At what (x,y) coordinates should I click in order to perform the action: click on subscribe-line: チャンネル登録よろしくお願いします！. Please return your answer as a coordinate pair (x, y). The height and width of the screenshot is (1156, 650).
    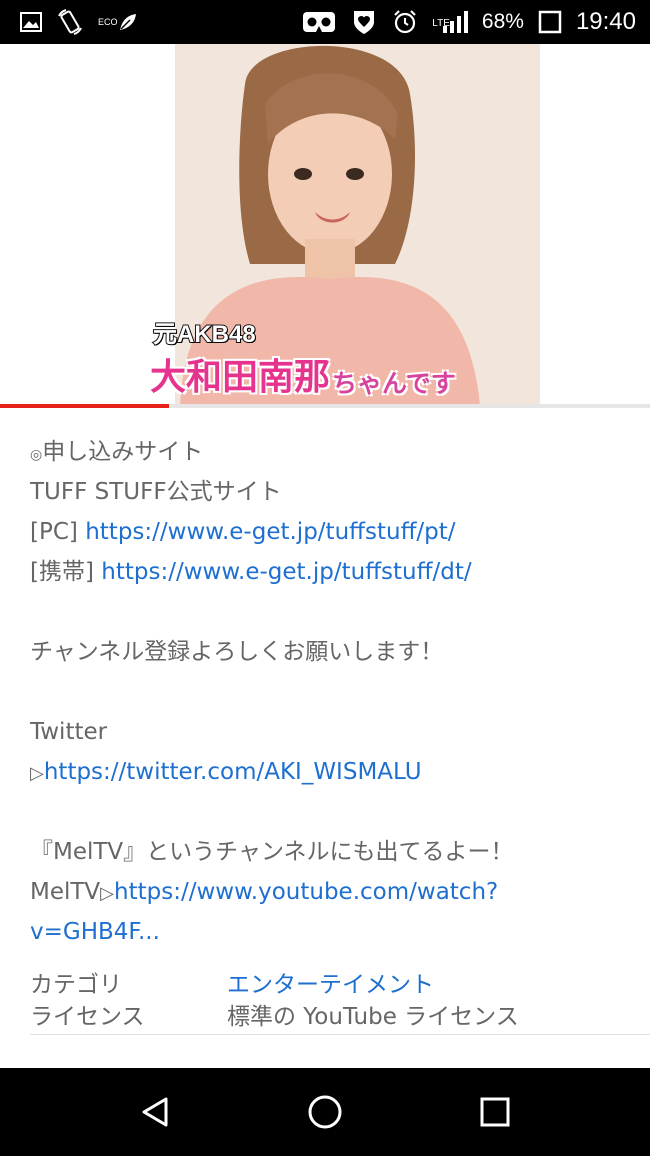
    Looking at the image, I should click on (237, 652).